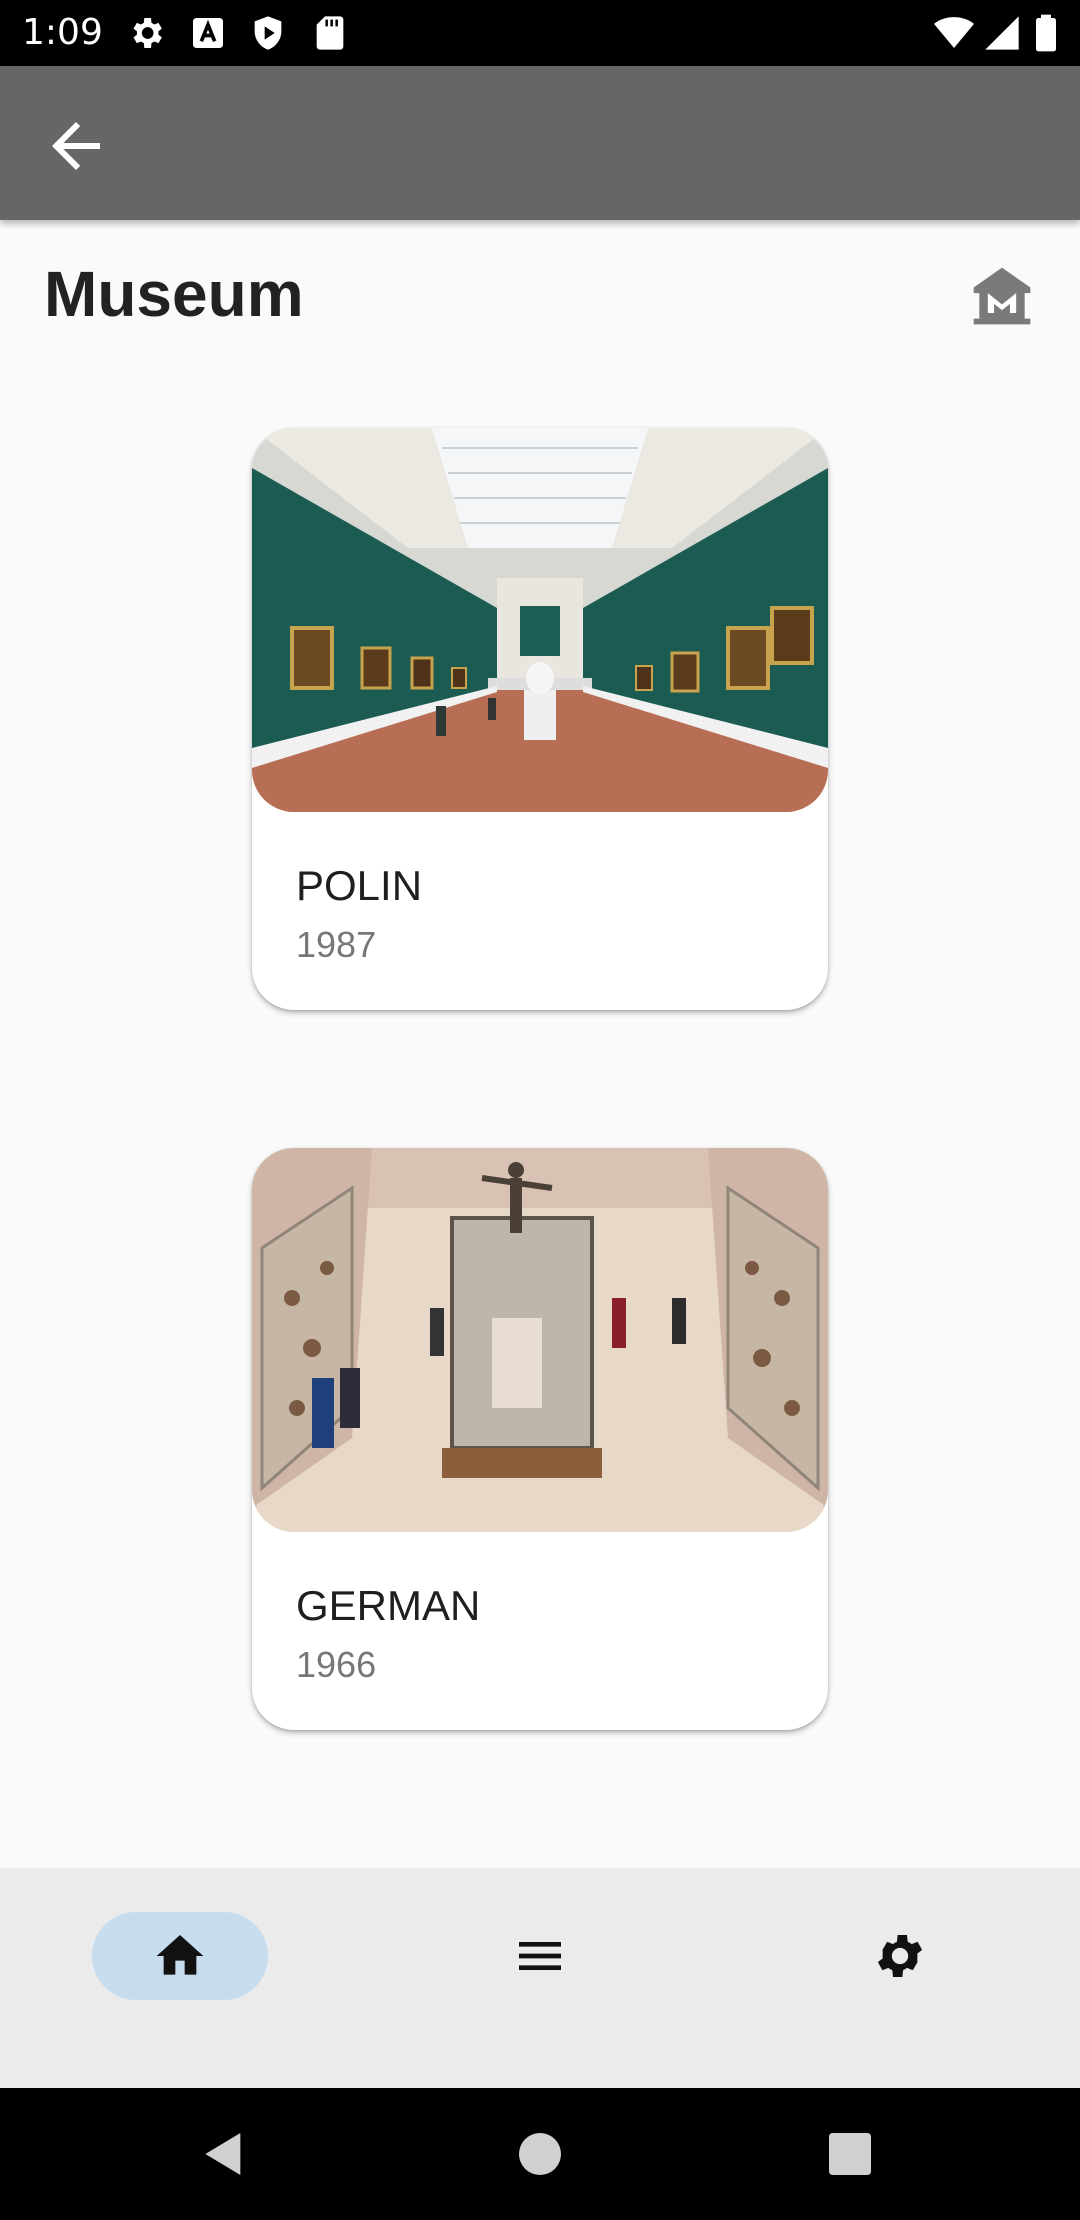  I want to click on signal-icon, so click(1002, 33).